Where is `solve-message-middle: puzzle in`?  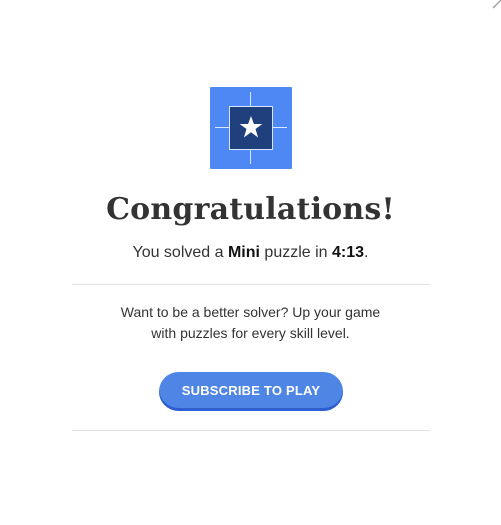 solve-message-middle: puzzle in is located at coordinates (296, 252).